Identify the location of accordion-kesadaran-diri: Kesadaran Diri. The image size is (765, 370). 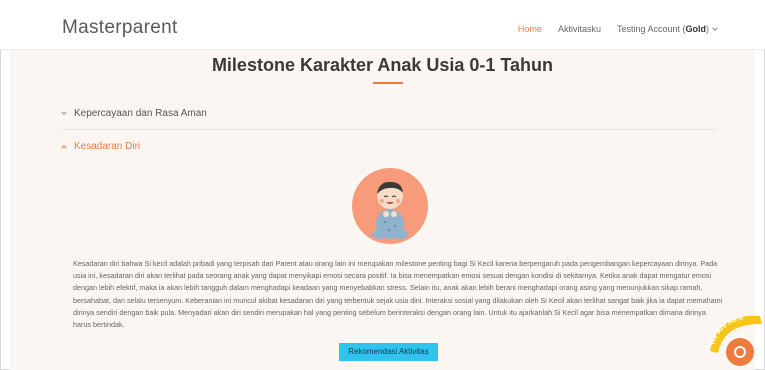
(101, 146).